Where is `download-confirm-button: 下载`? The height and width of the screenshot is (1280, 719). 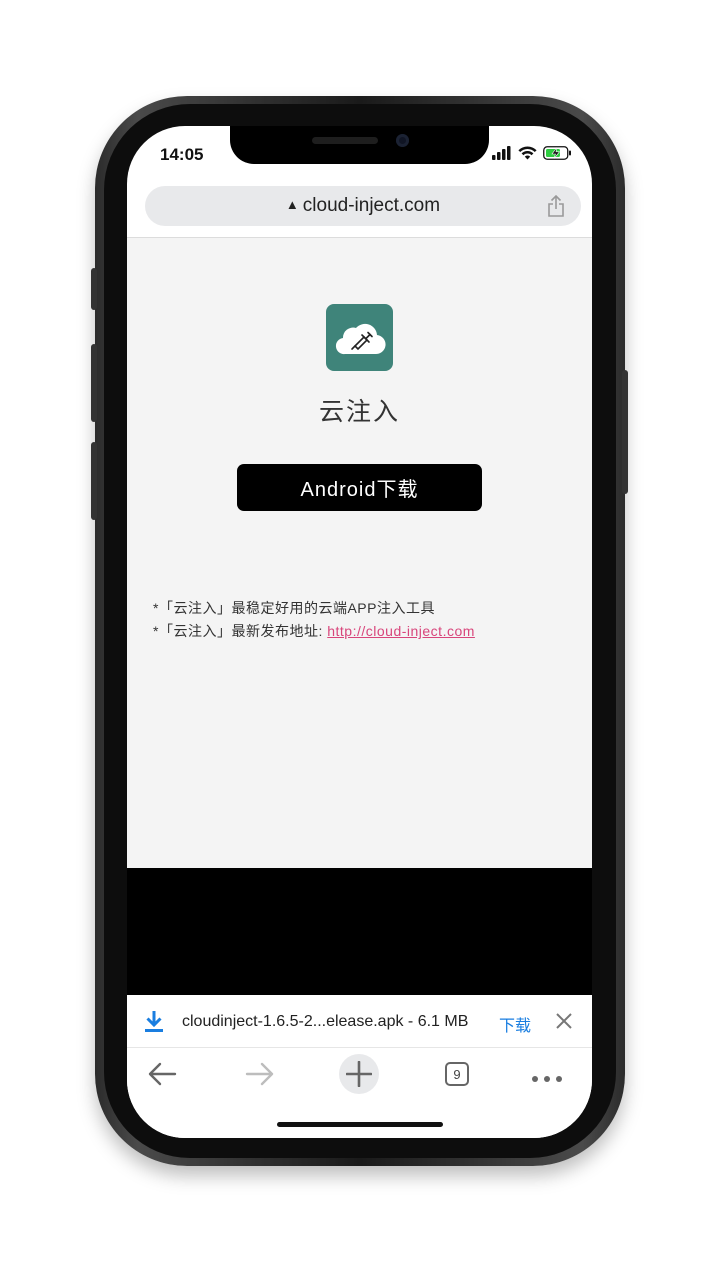
download-confirm-button: 下载 is located at coordinates (515, 1024).